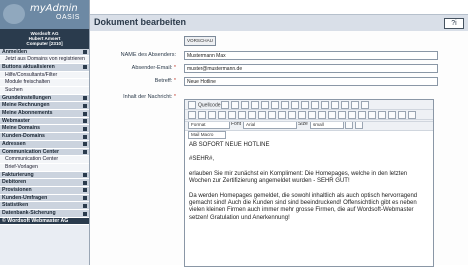 The image size is (468, 267). I want to click on smiley-icon, so click(392, 115).